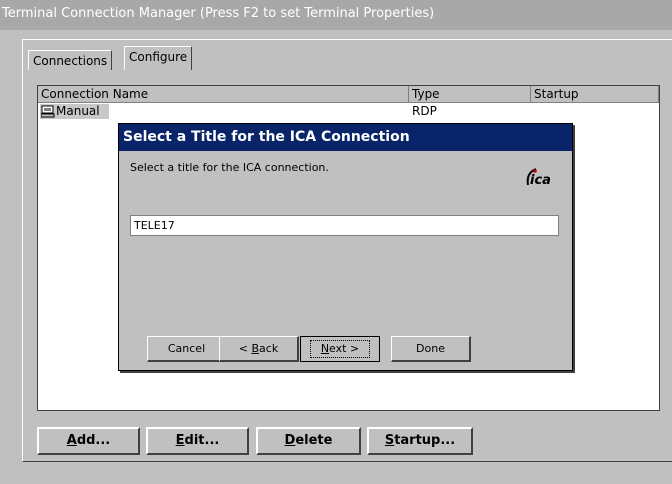 This screenshot has width=672, height=484. I want to click on column-header-type: Type, so click(470, 94).